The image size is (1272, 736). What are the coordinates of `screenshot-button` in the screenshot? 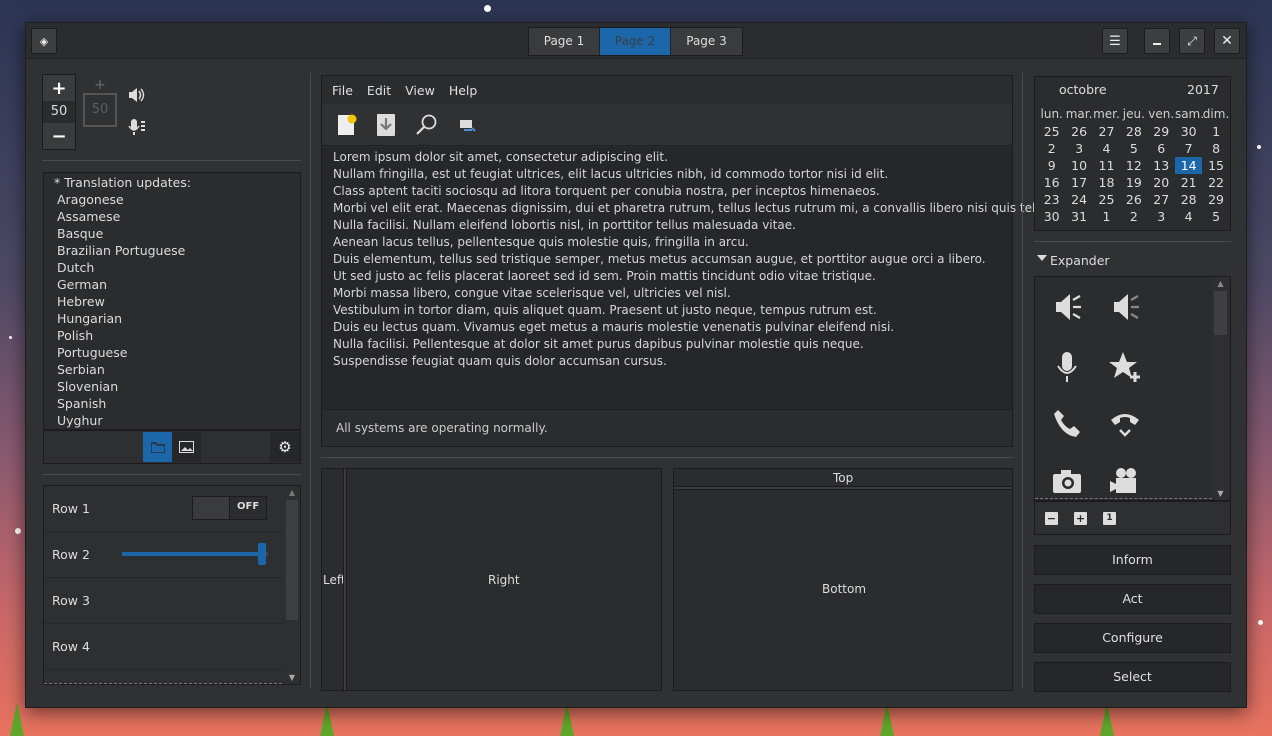 It's located at (467, 126).